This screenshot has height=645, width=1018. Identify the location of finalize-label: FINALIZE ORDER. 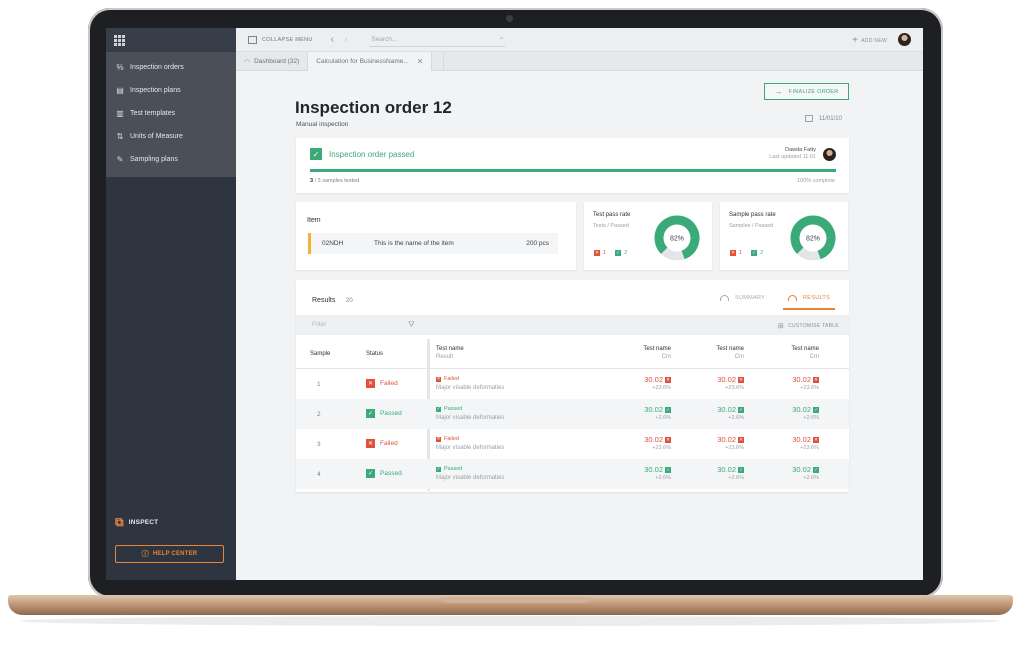
(813, 91).